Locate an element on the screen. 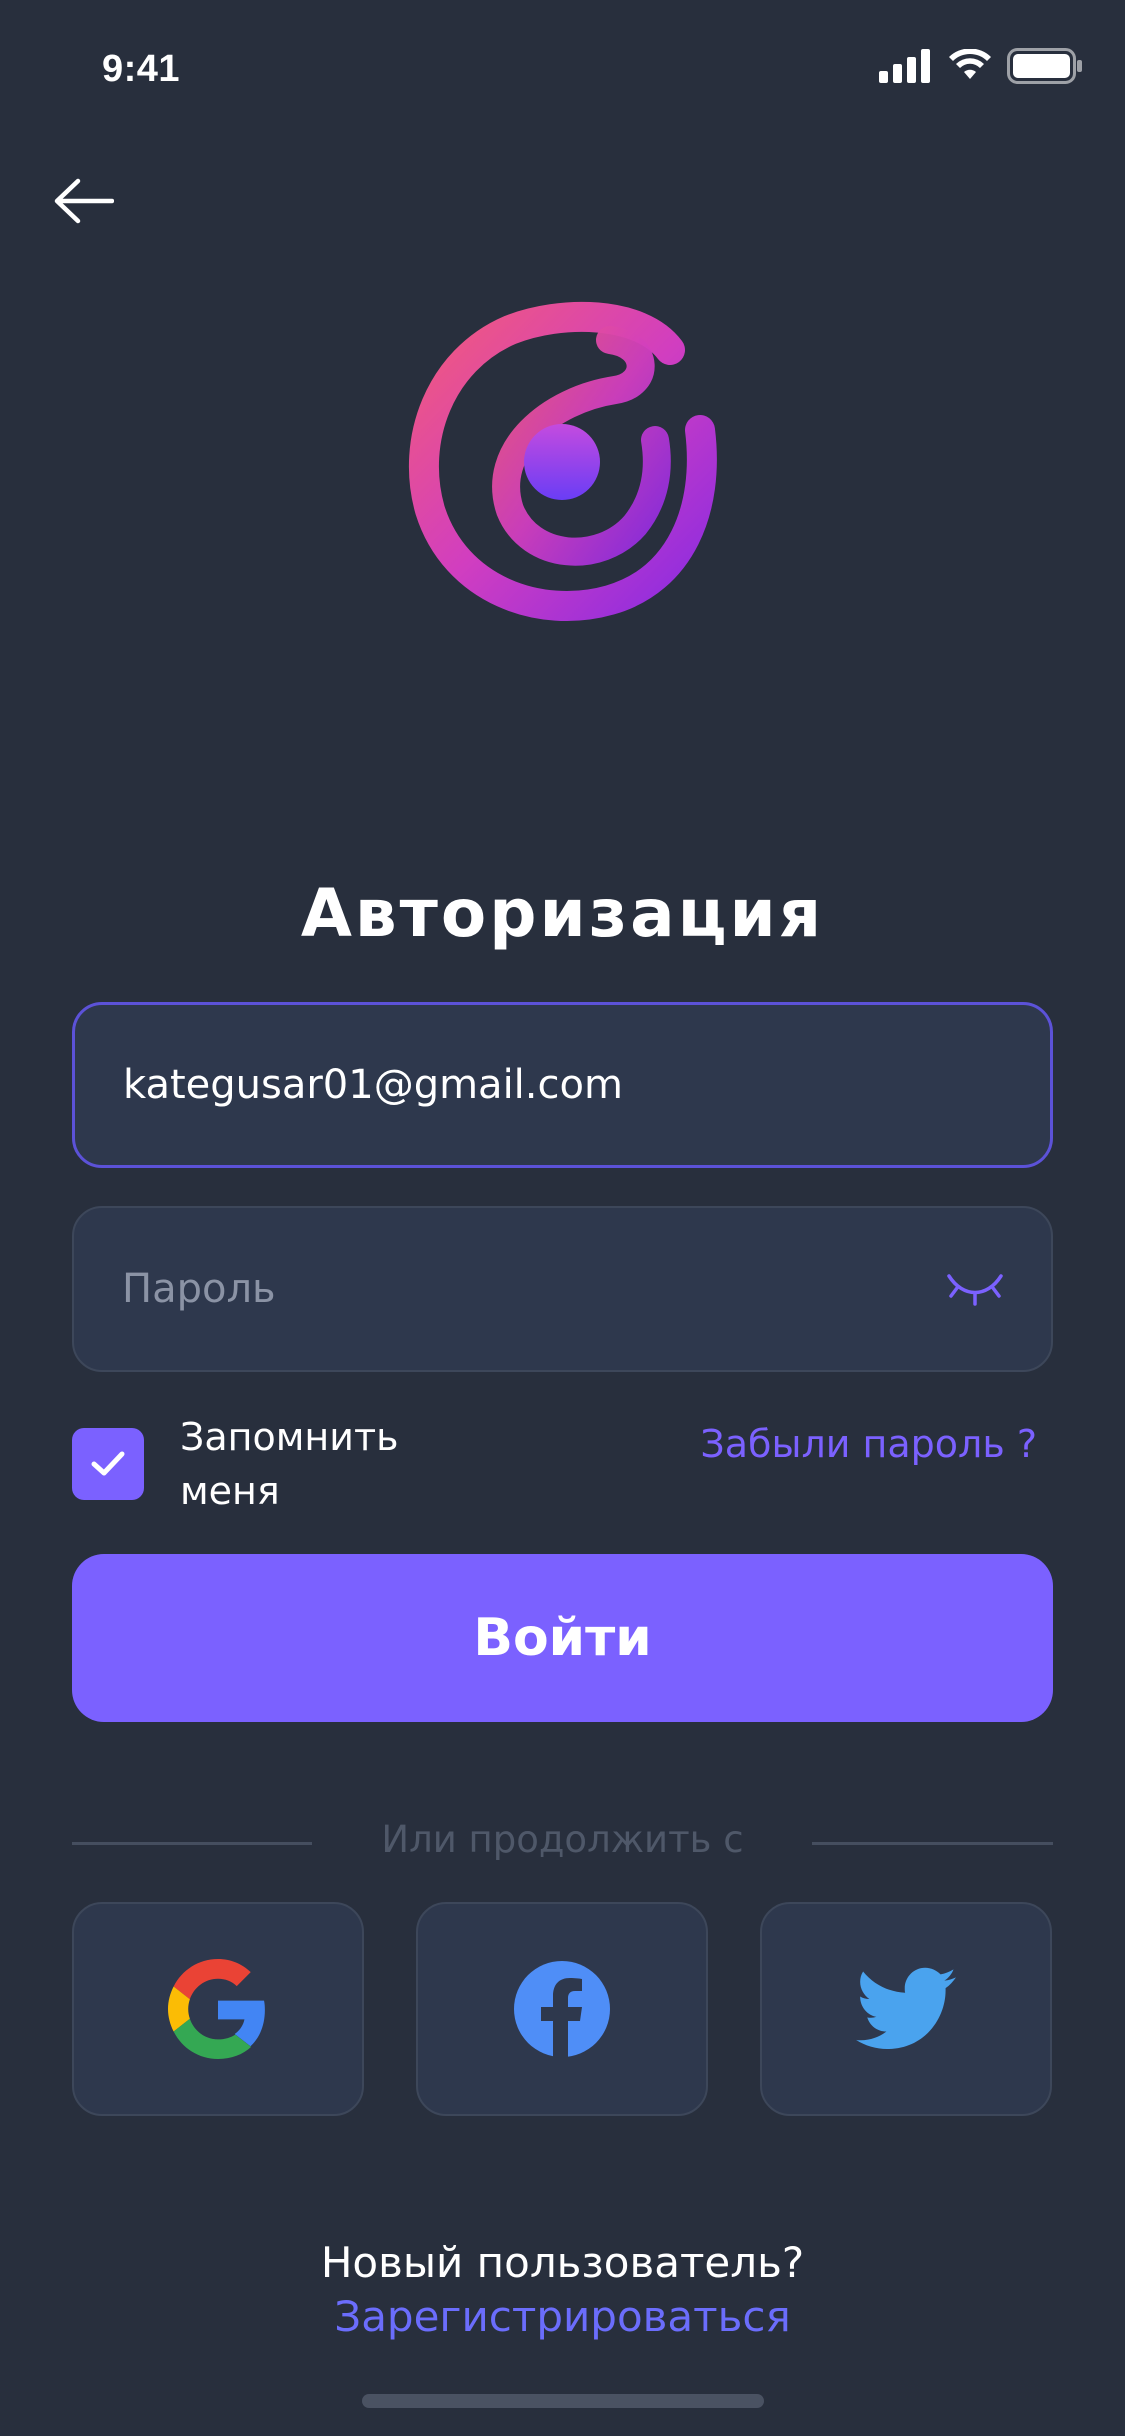 The image size is (1125, 2436). password-placeholder: Пароль is located at coordinates (199, 1289).